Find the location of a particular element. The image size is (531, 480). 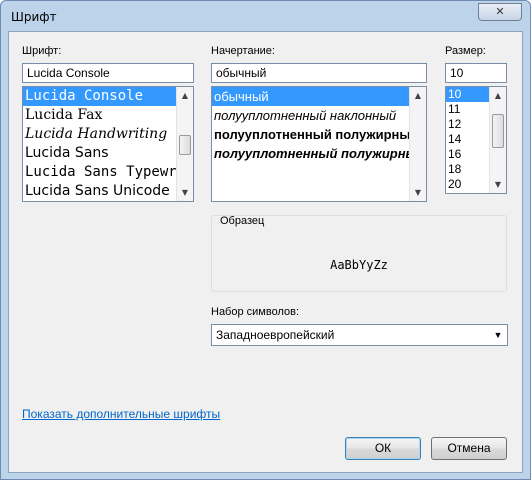

size-input: 10 is located at coordinates (476, 73).